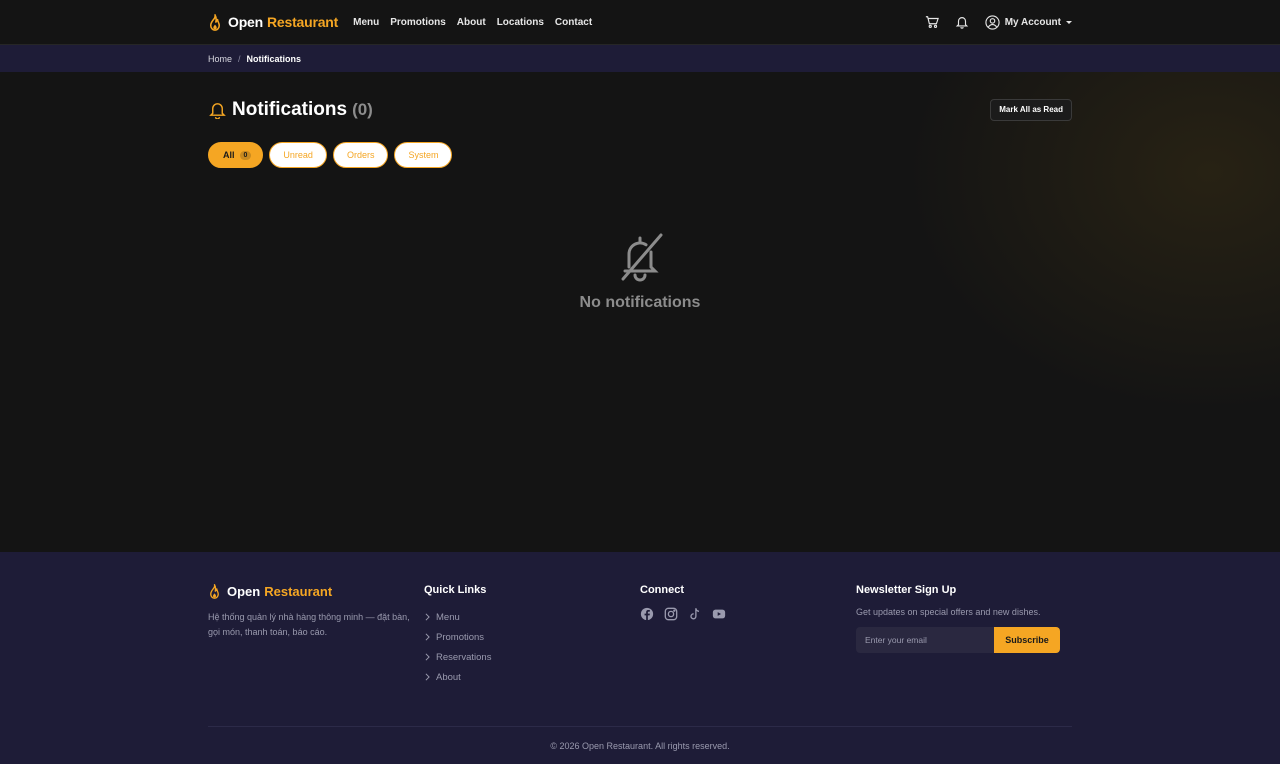 This screenshot has width=1280, height=764. I want to click on youtube-icon, so click(719, 614).